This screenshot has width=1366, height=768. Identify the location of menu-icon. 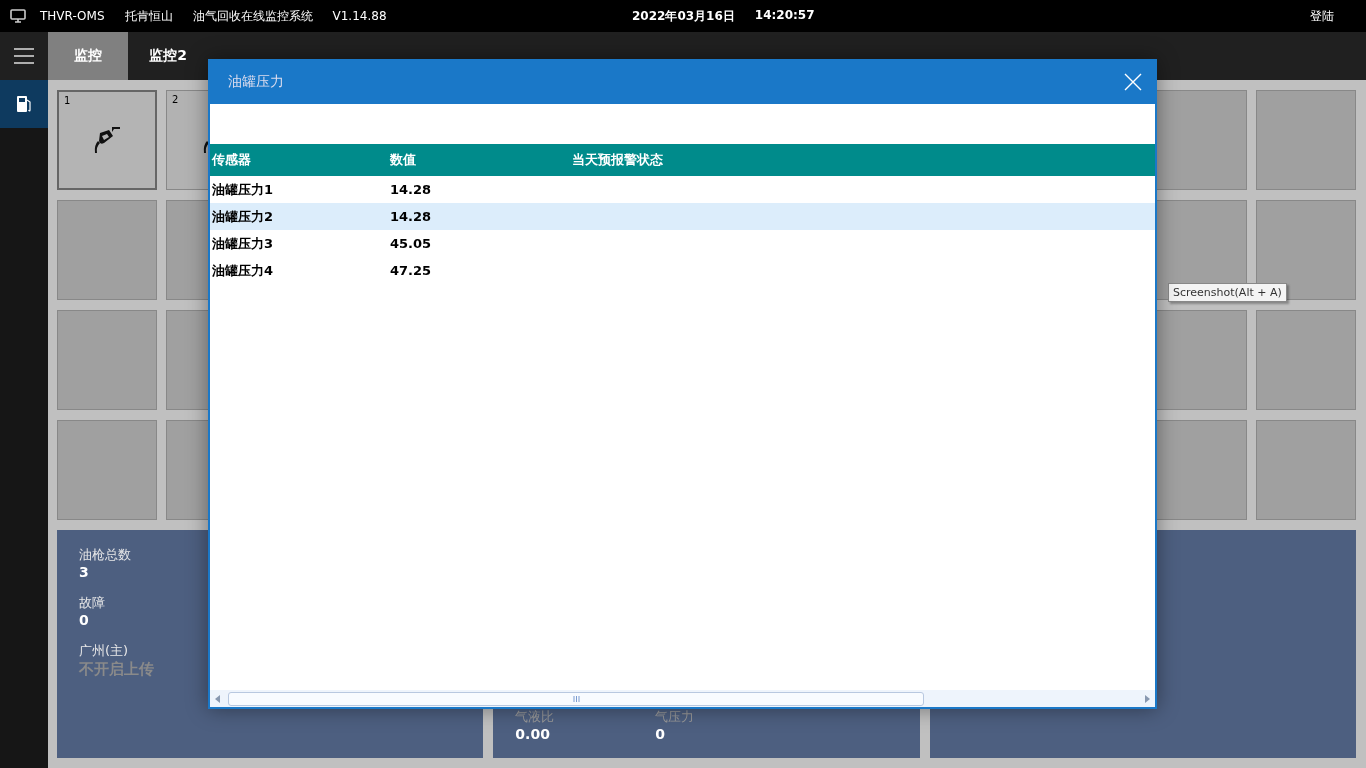
(24, 56).